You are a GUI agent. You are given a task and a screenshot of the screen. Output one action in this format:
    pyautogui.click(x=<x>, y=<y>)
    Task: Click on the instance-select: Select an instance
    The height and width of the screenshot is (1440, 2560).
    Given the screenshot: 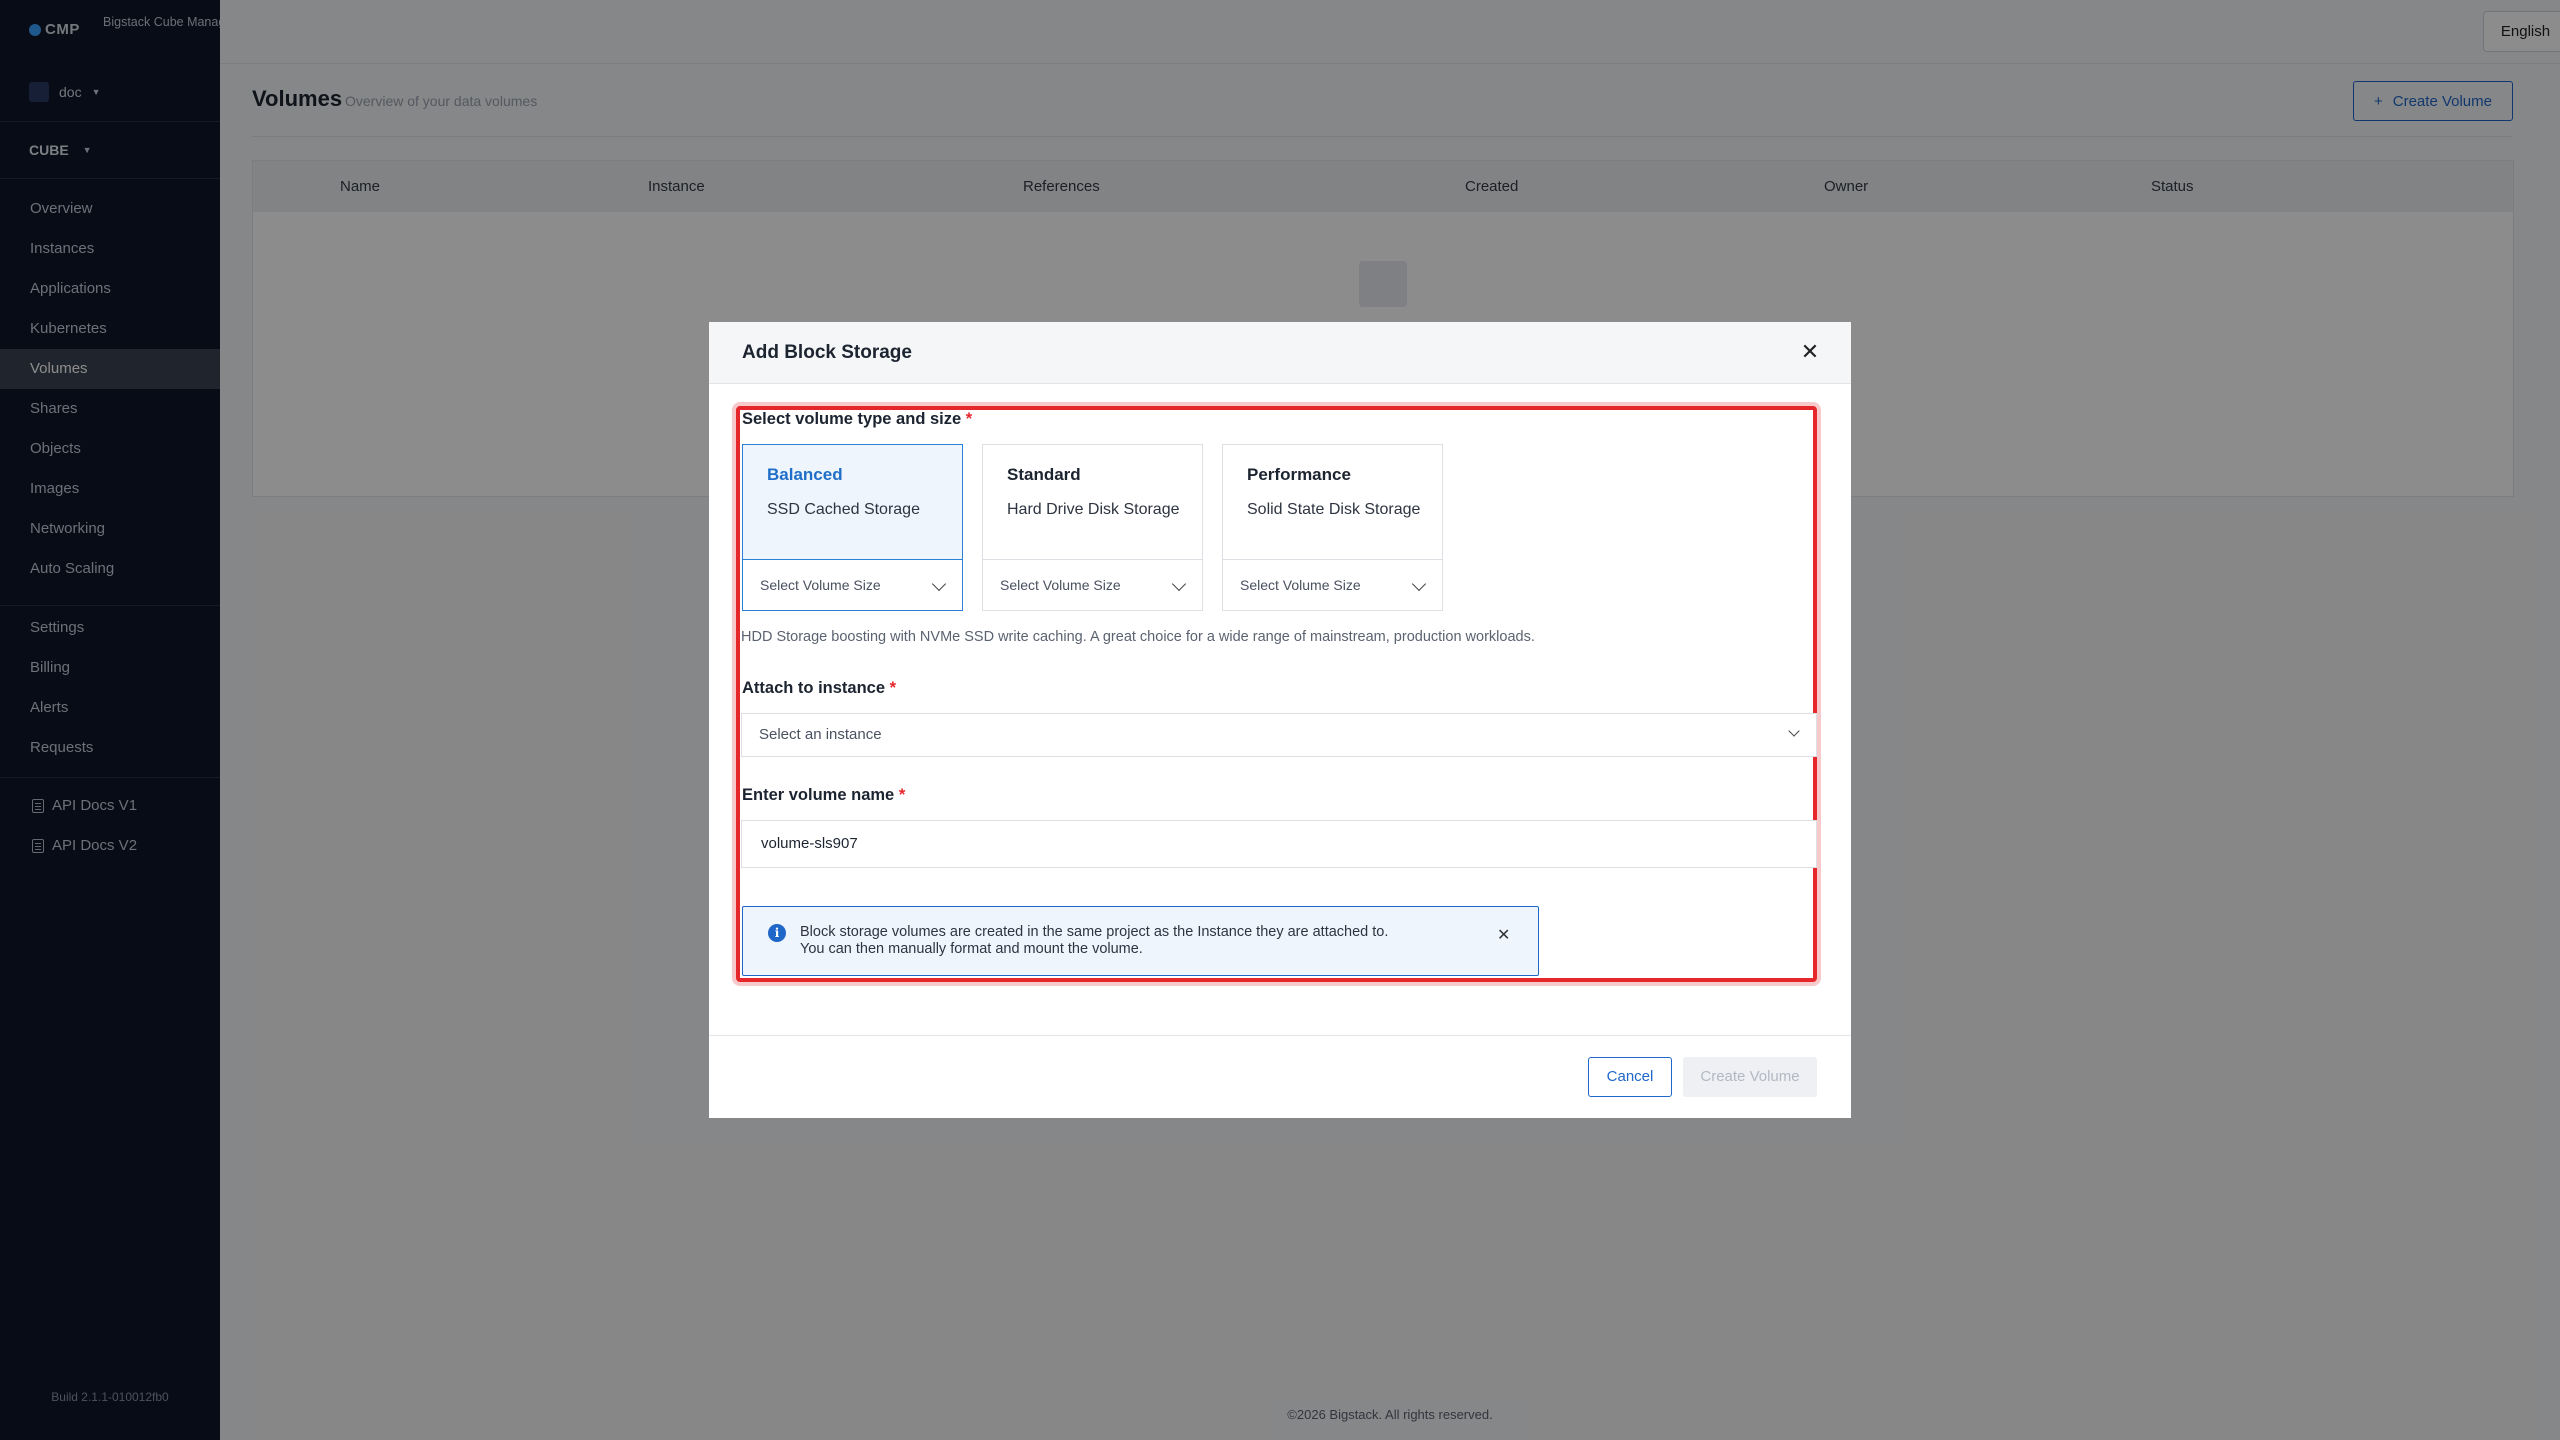 What is the action you would take?
    pyautogui.click(x=1279, y=735)
    